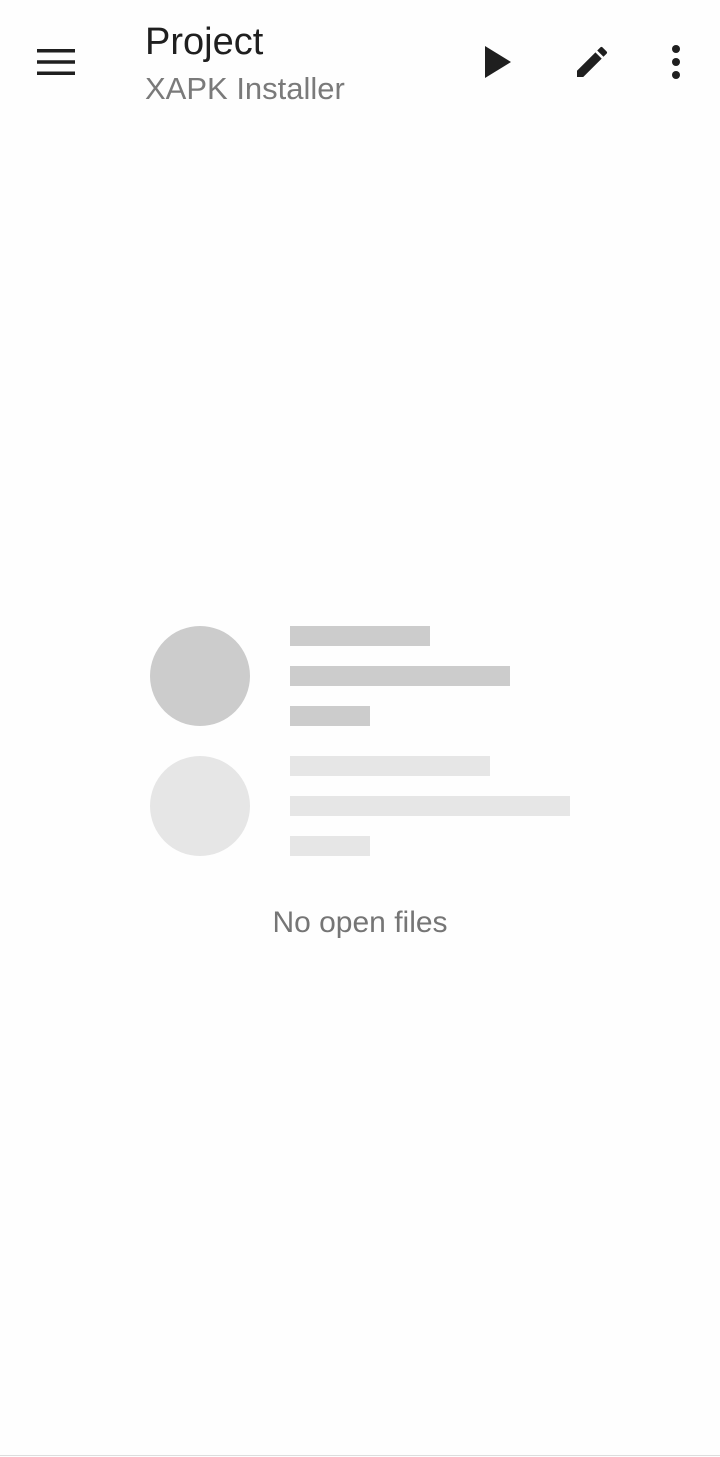 Image resolution: width=720 pixels, height=1457 pixels. What do you see at coordinates (204, 42) in the screenshot?
I see `toolbar-title: Project` at bounding box center [204, 42].